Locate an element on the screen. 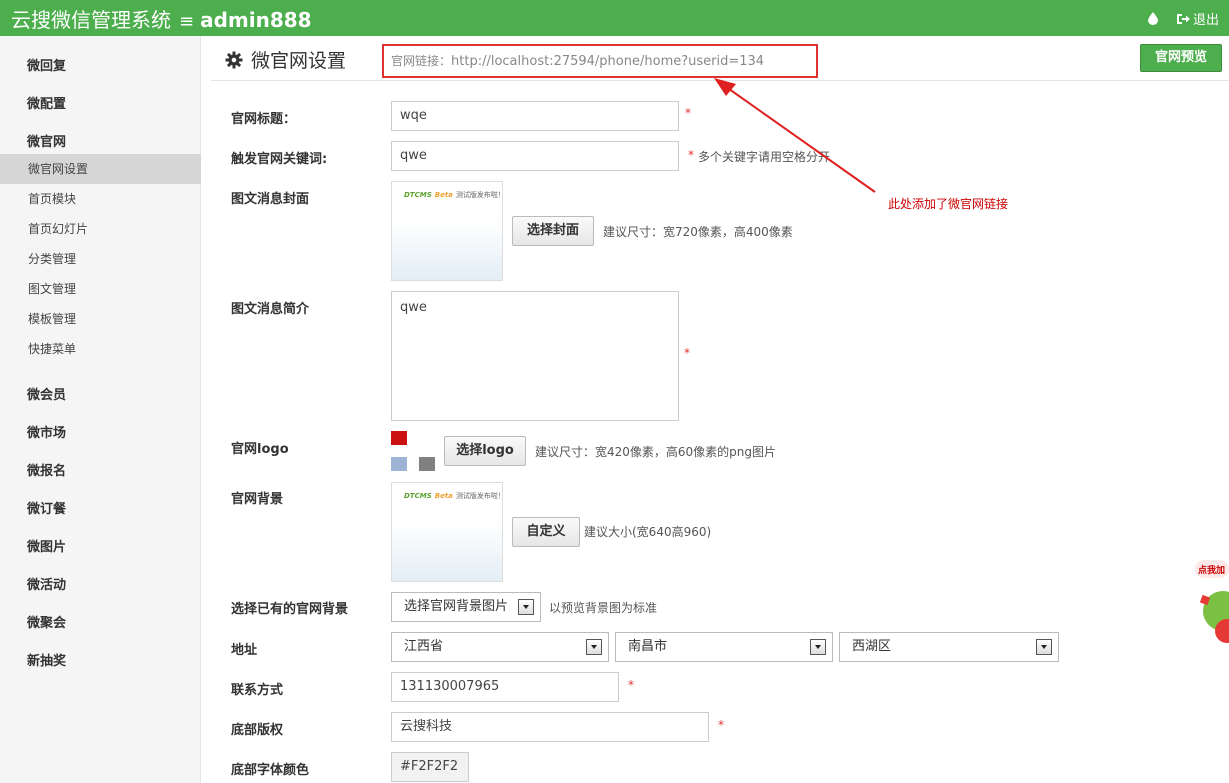 Image resolution: width=1229 pixels, height=783 pixels. custom-background-button: 自定义 is located at coordinates (546, 532).